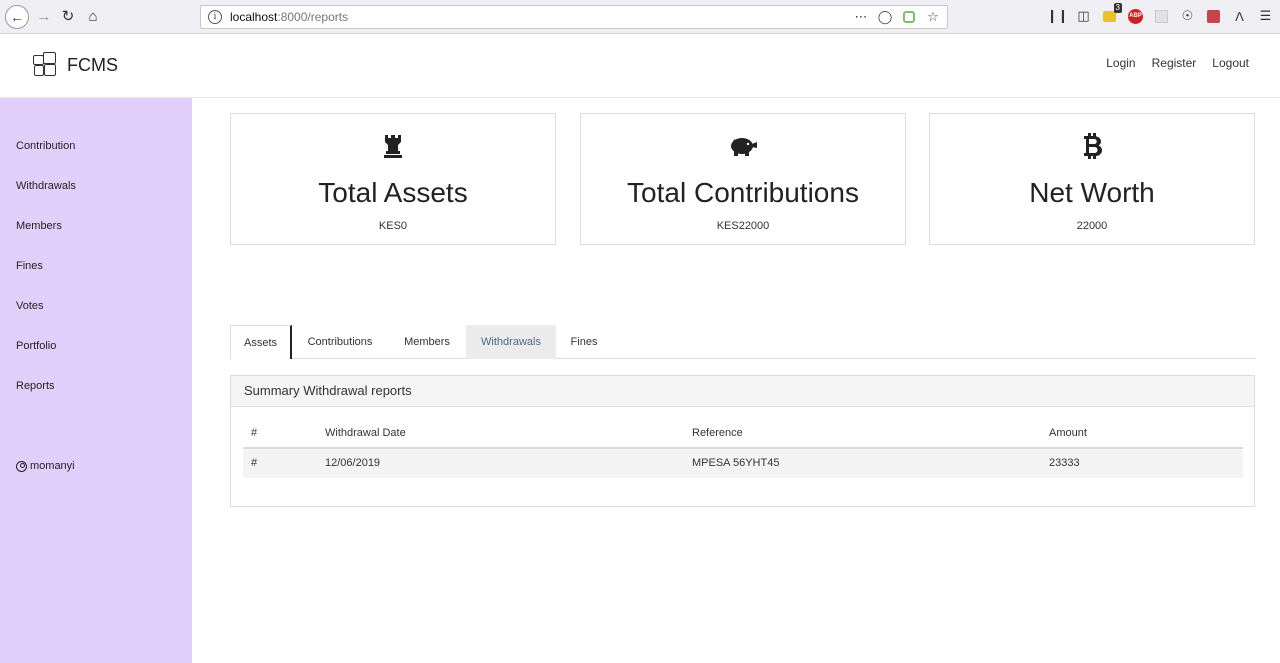  Describe the element at coordinates (35, 386) in the screenshot. I see `sidebar-item-reports: Reports` at that location.